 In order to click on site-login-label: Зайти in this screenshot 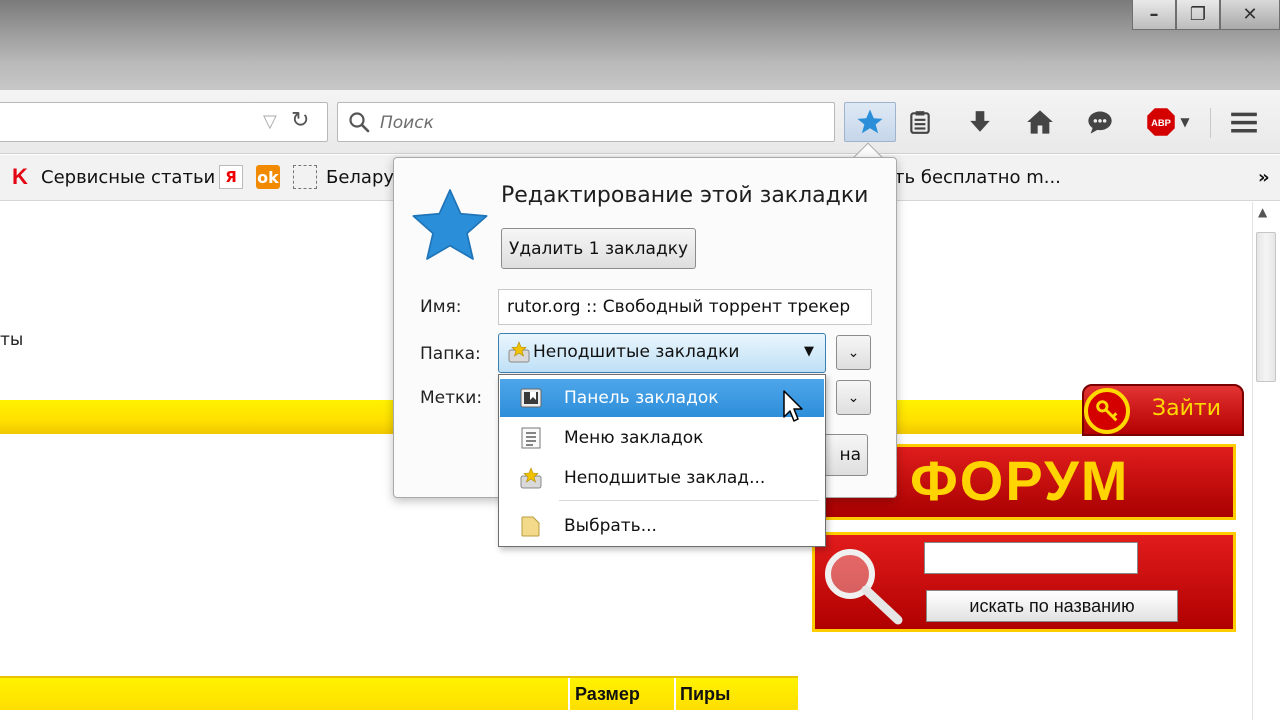, I will do `click(1186, 408)`.